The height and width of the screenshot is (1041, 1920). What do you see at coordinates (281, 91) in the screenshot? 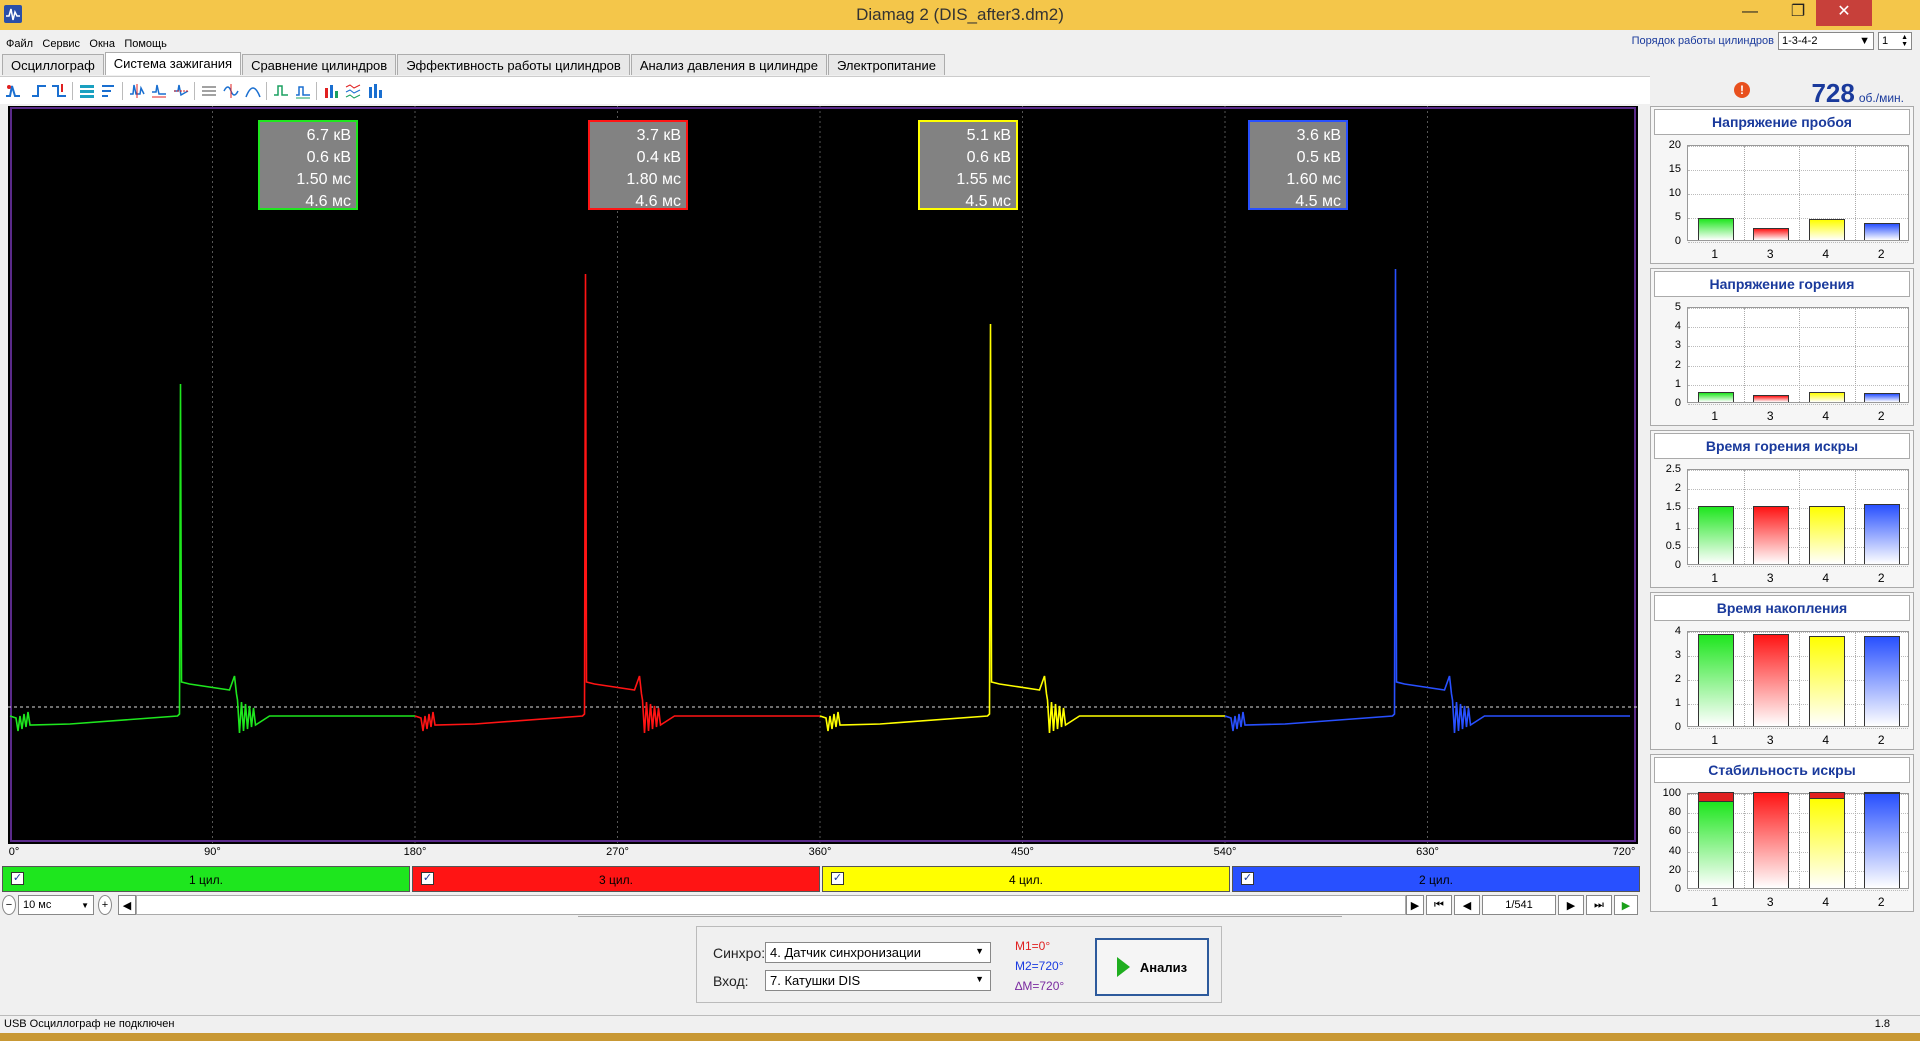
I see `pulse-measure-icon` at bounding box center [281, 91].